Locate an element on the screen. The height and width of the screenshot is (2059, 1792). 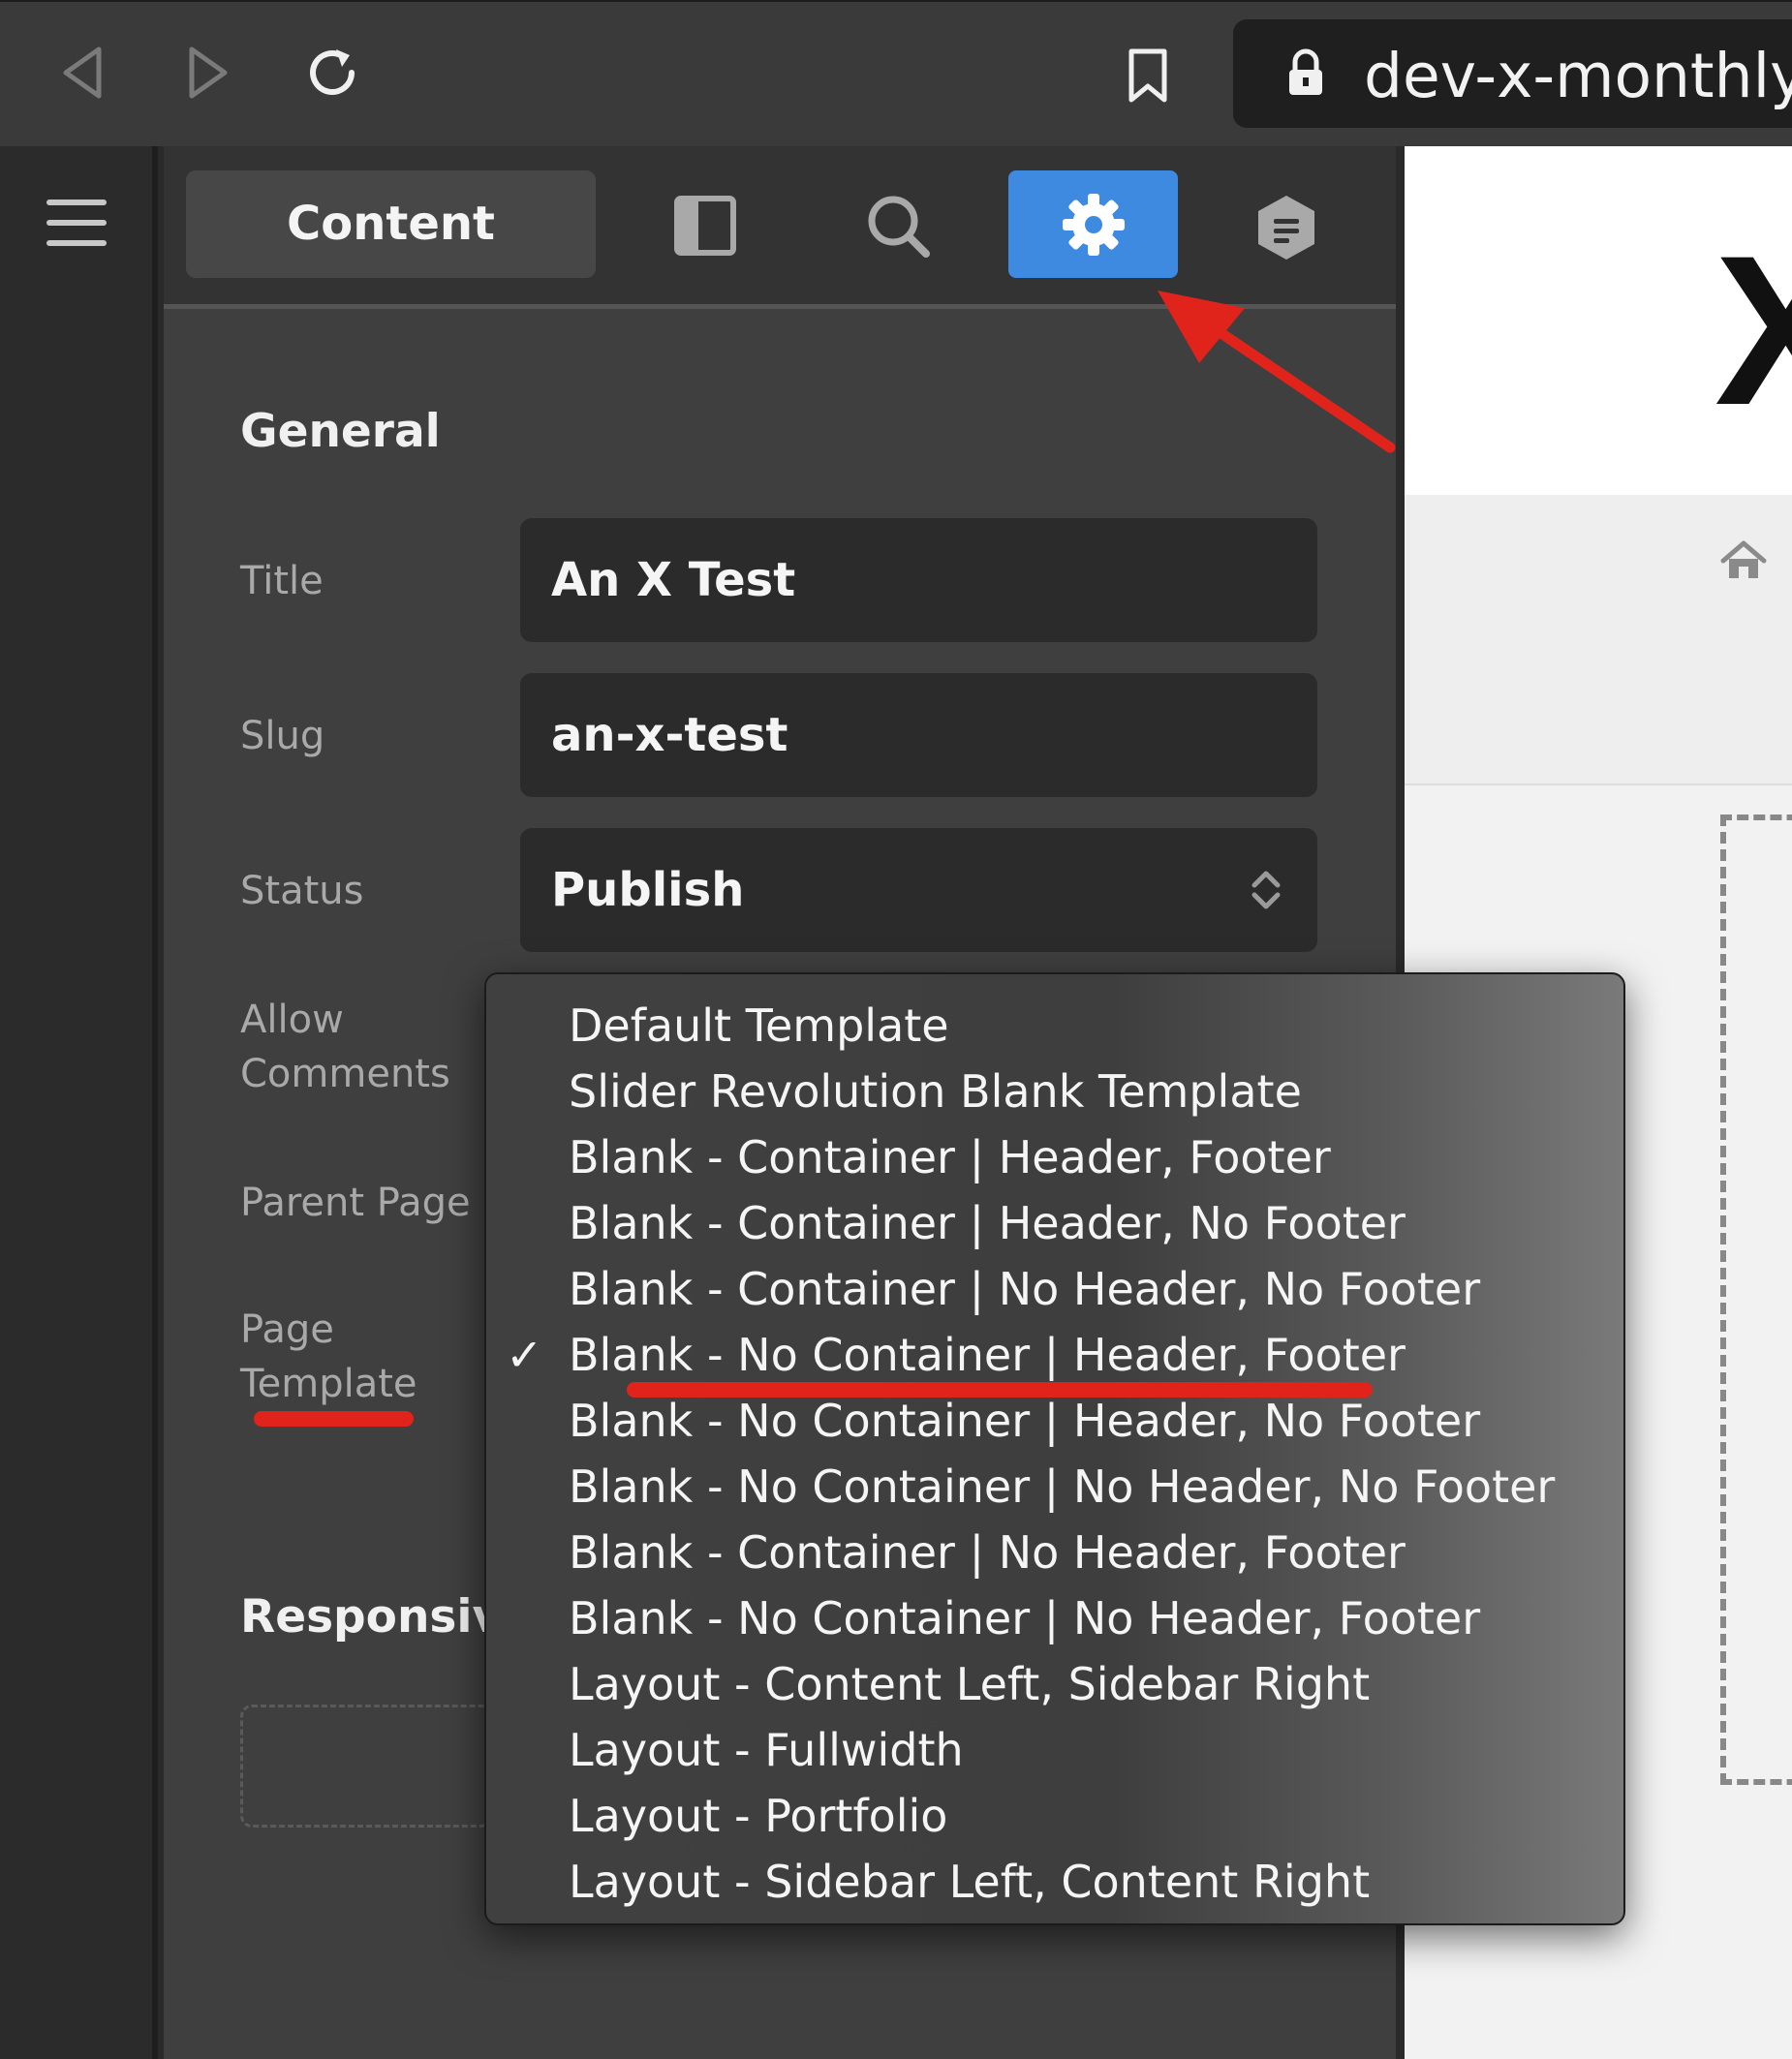
url-bar: dev-x-monthly-d is located at coordinates (1512, 73).